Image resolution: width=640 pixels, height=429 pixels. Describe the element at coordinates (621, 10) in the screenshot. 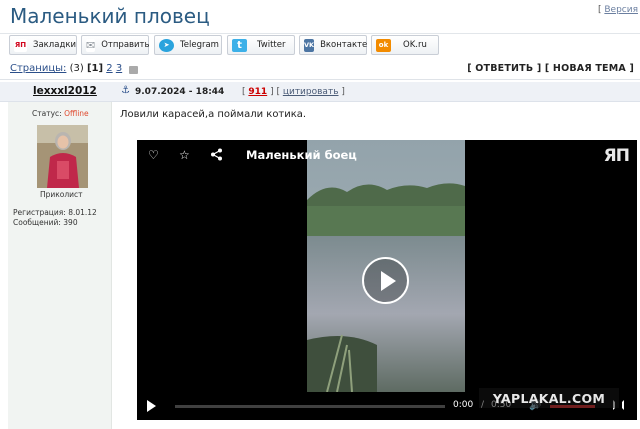

I see `version-link: Версия` at that location.